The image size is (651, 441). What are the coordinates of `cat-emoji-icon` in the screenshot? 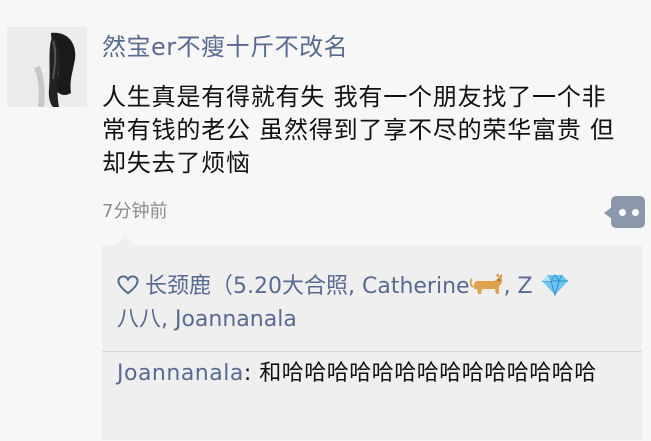 It's located at (485, 283).